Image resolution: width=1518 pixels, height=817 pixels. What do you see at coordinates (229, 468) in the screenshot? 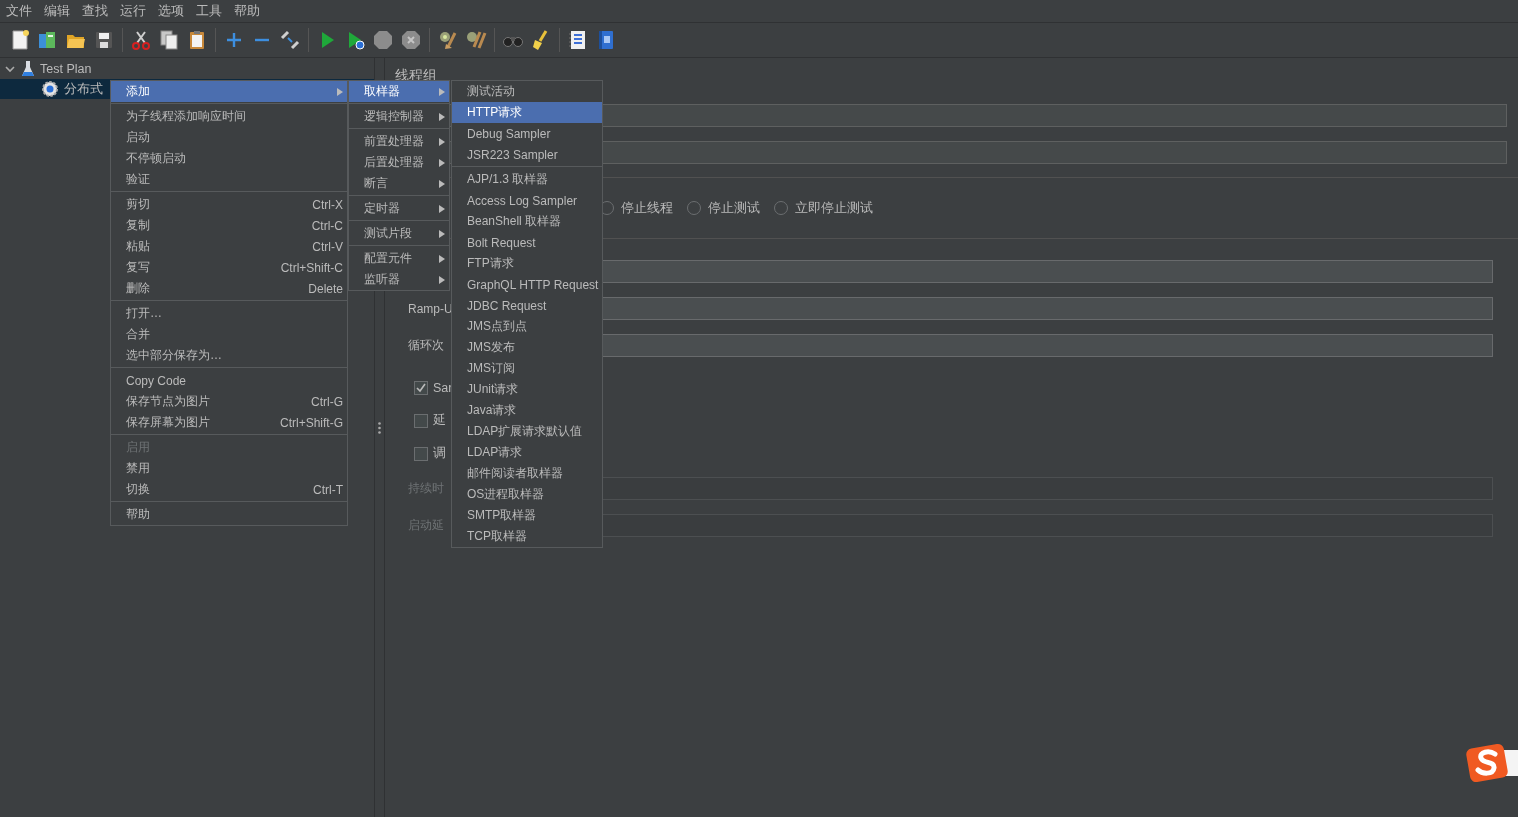
I see `menu-item: 禁用` at bounding box center [229, 468].